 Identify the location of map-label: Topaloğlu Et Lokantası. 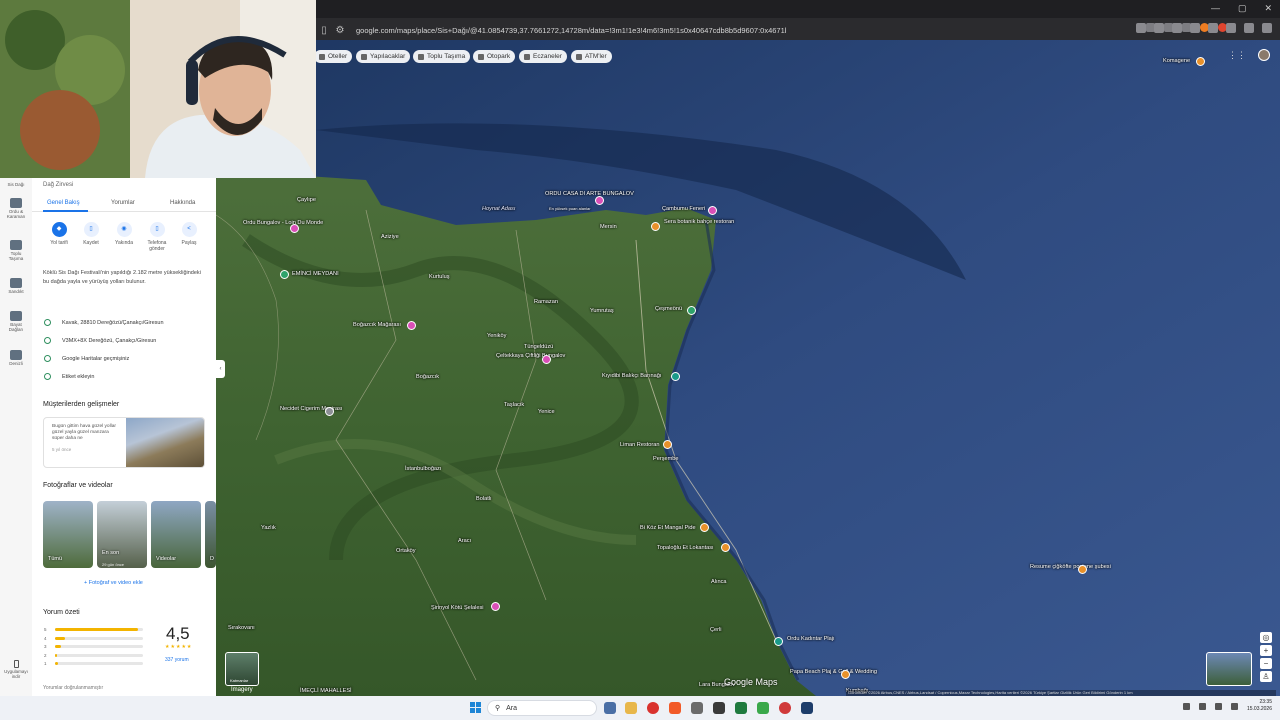
(685, 548).